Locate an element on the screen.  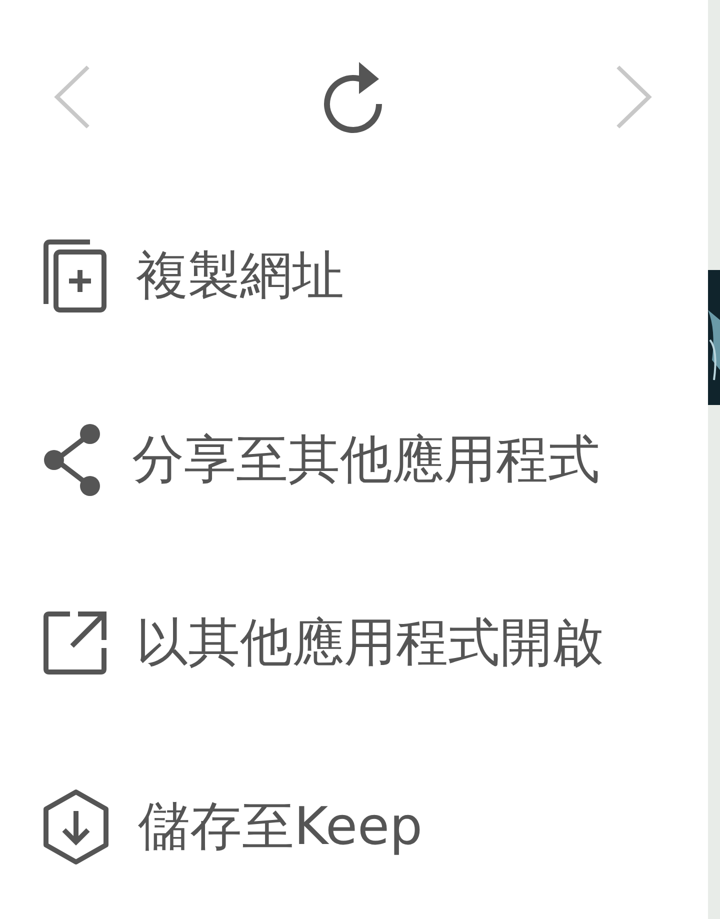
menu-item: 分享至其他應用程式 is located at coordinates (366, 459).